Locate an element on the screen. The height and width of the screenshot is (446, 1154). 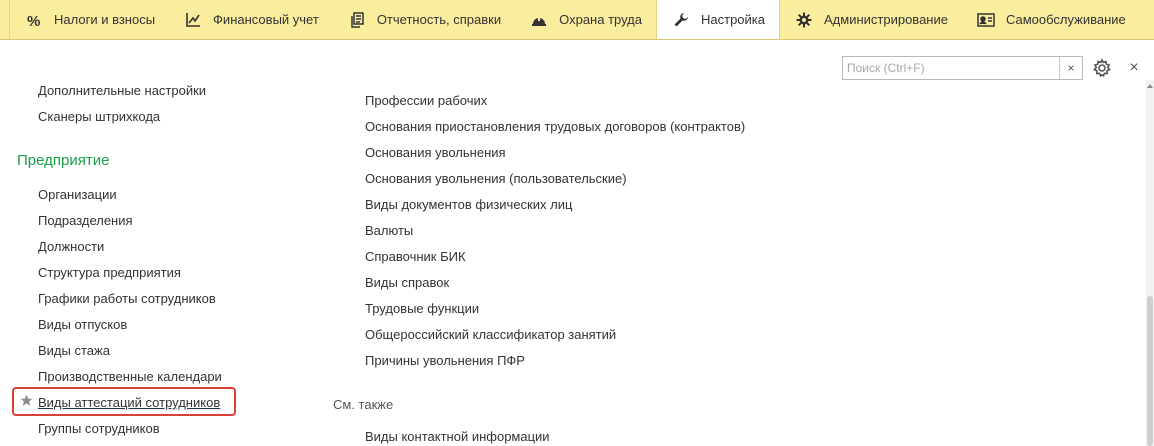
link-certificate-types: Виды справок is located at coordinates (407, 282).